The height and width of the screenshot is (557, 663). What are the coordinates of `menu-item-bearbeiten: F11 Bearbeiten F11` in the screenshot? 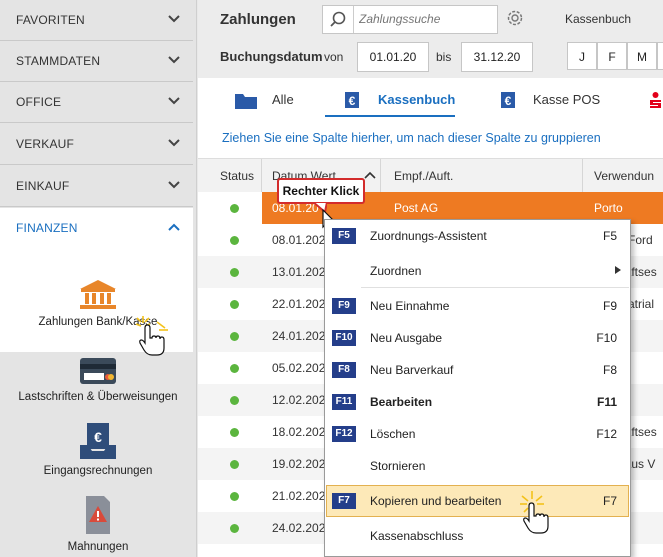 It's located at (477, 402).